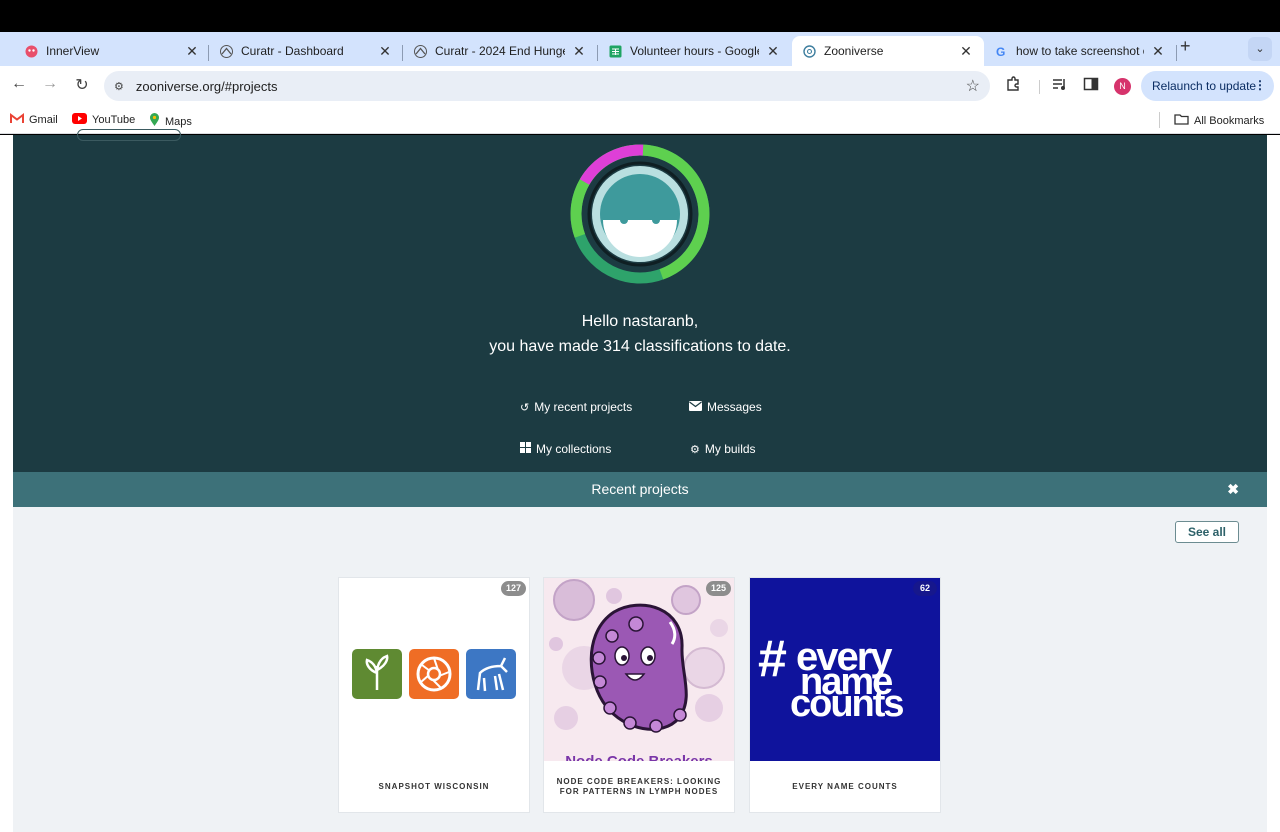 This screenshot has width=1280, height=832. I want to click on bookmarks-divider, so click(1159, 120).